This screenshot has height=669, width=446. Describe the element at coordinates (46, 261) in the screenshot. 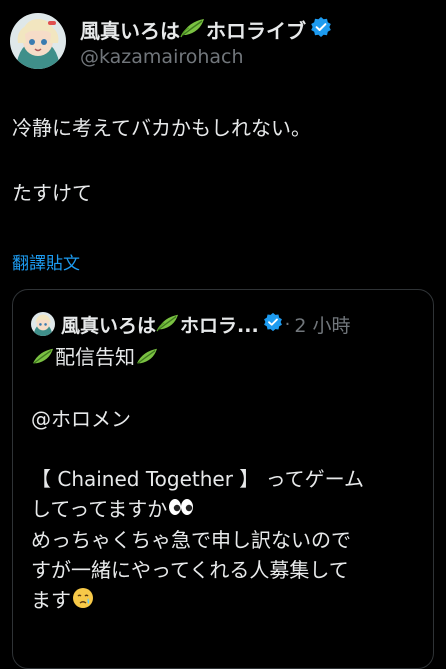

I see `translate-post-link: 翻譯貼文` at that location.